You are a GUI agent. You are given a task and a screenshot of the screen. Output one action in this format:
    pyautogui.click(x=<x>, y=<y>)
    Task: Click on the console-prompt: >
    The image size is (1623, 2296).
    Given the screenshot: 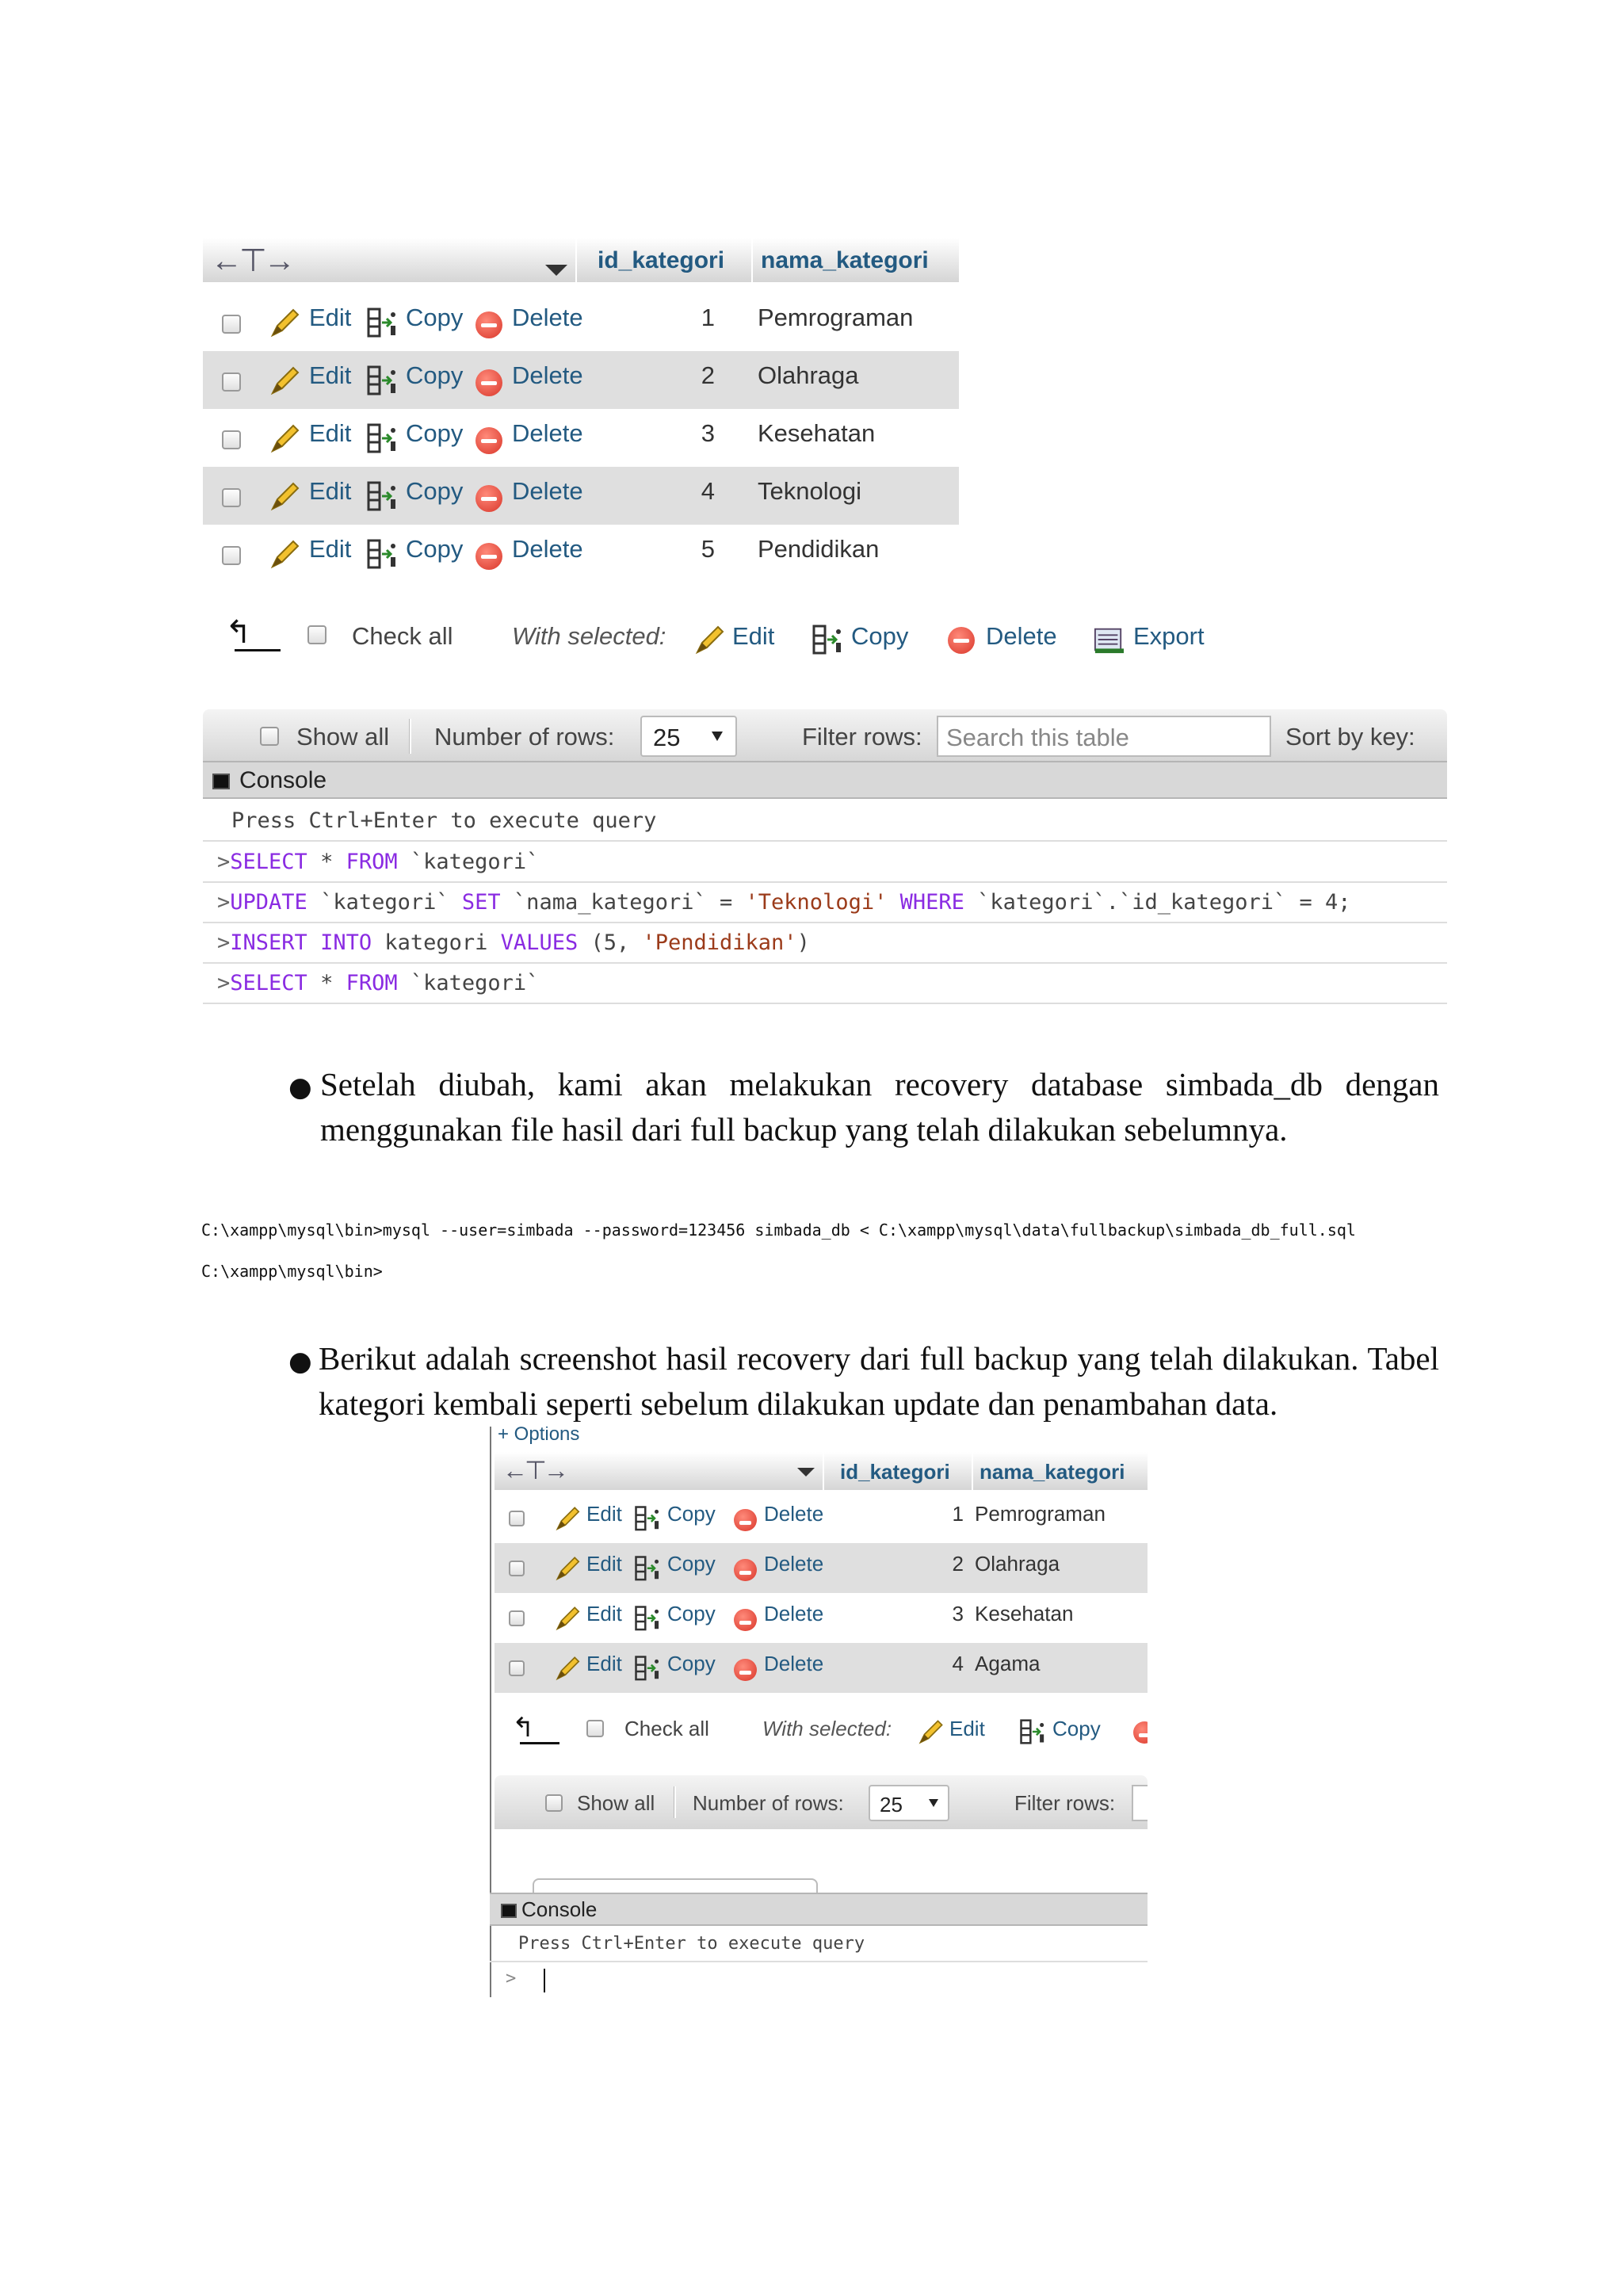 What is the action you would take?
    pyautogui.click(x=511, y=1978)
    